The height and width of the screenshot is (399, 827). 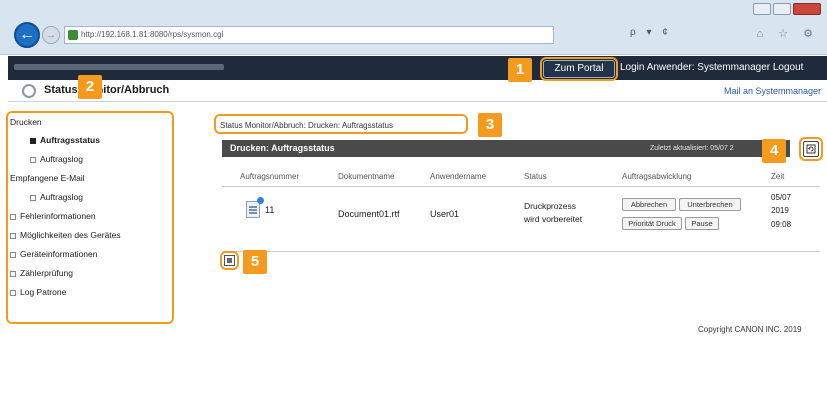 What do you see at coordinates (520, 70) in the screenshot?
I see `callout-badge-1: 1` at bounding box center [520, 70].